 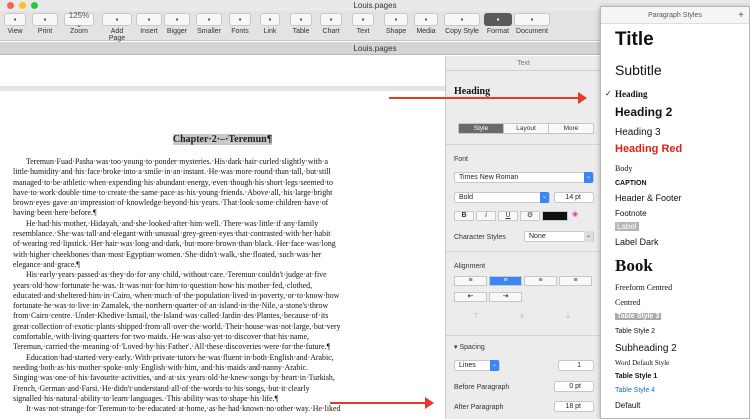 What do you see at coordinates (301, 24) in the screenshot?
I see `toolbar-table-button: ▪ Table` at bounding box center [301, 24].